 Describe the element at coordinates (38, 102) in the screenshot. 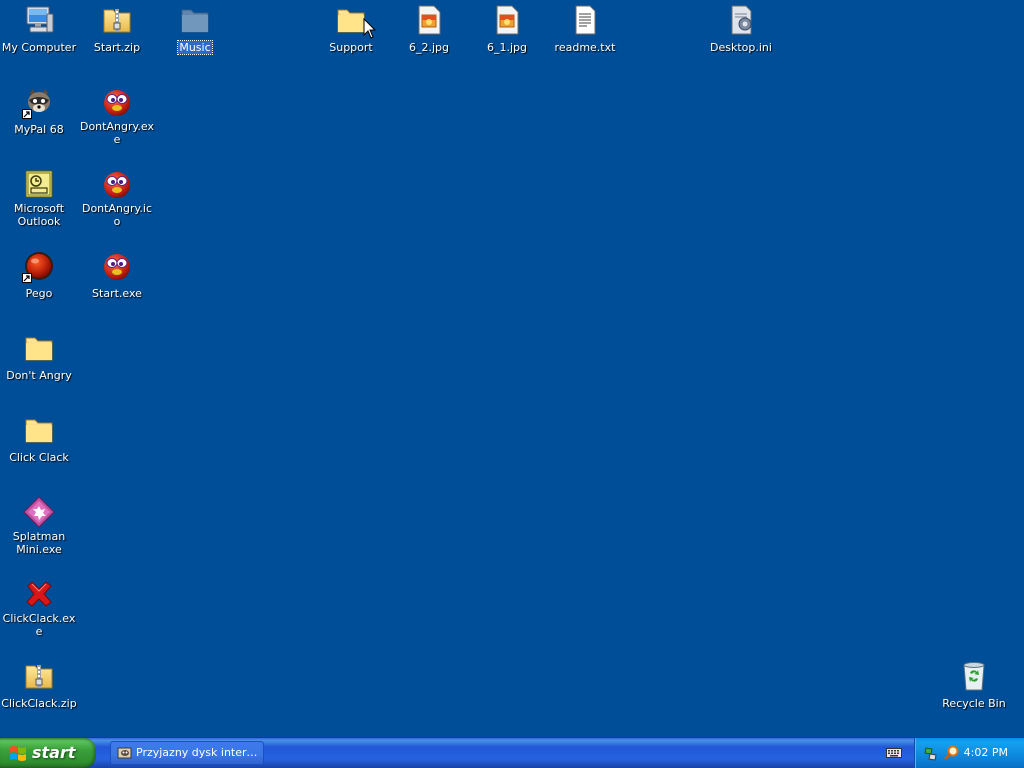

I see `raccoon-icon` at that location.